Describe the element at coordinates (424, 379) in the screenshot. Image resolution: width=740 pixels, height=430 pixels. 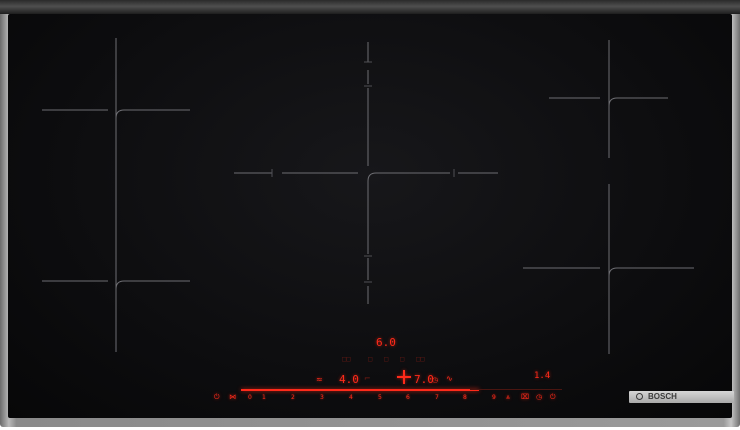
I see `right-timer-display: 7.0` at that location.